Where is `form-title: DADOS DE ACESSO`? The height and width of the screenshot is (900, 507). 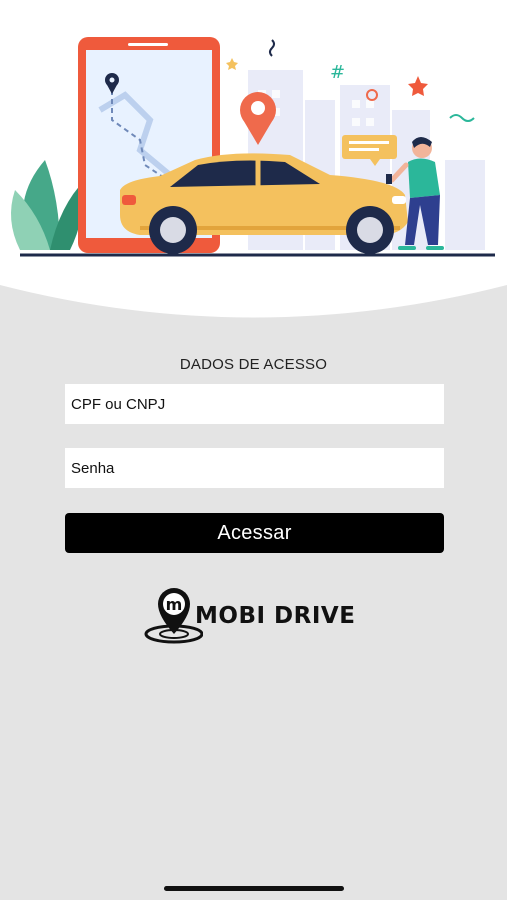 form-title: DADOS DE ACESSO is located at coordinates (253, 364).